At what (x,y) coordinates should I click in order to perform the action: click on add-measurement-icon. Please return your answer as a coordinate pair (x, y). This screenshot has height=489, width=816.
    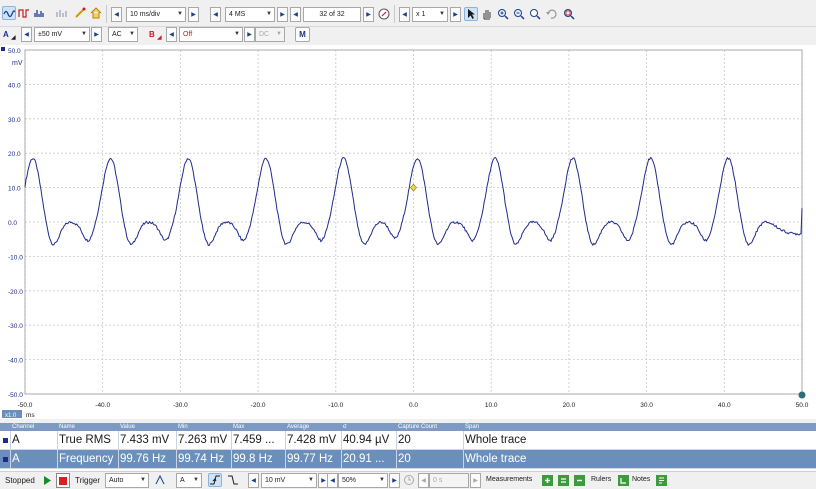
    Looking at the image, I should click on (547, 480).